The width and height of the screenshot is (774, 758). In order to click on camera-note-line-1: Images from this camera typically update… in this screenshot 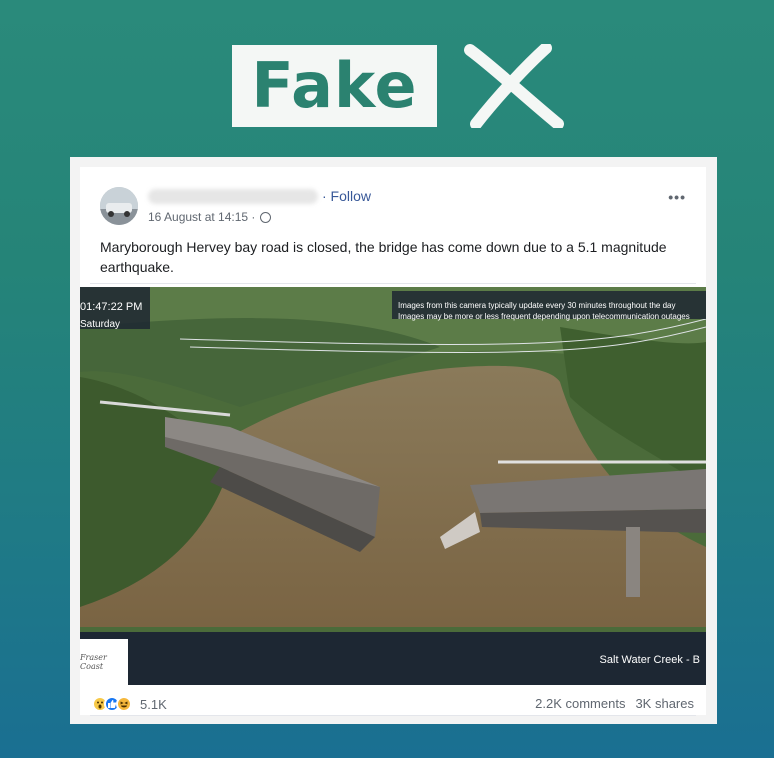, I will do `click(537, 305)`.